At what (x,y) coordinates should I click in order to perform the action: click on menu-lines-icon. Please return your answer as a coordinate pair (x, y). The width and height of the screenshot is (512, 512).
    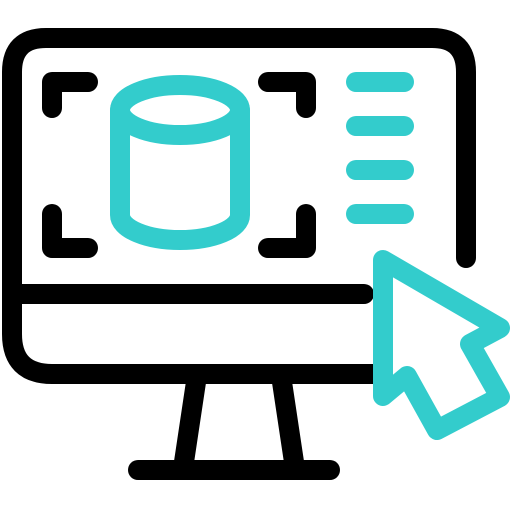
    Looking at the image, I should click on (380, 148).